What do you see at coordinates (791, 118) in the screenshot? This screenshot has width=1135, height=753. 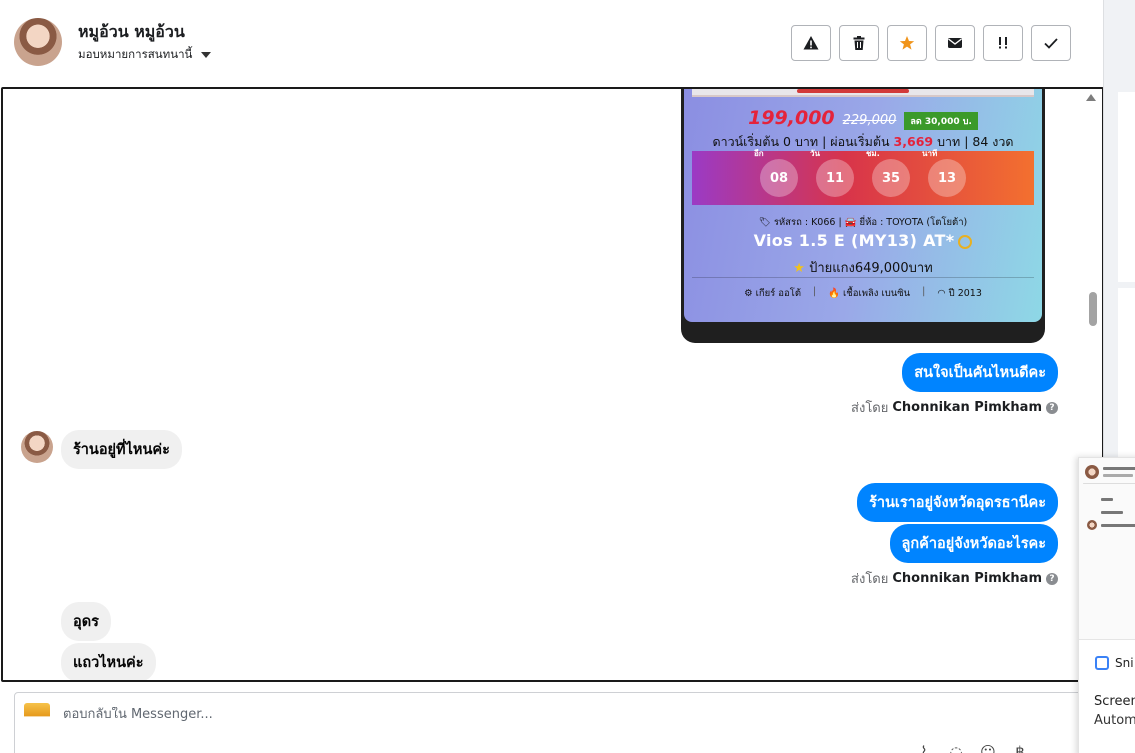 I see `sale-price: 199,000` at bounding box center [791, 118].